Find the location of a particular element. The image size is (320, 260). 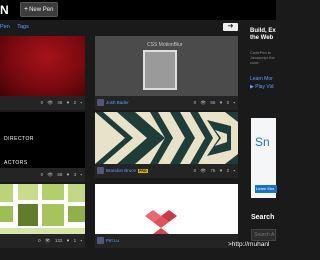

search-input is located at coordinates (263, 235).